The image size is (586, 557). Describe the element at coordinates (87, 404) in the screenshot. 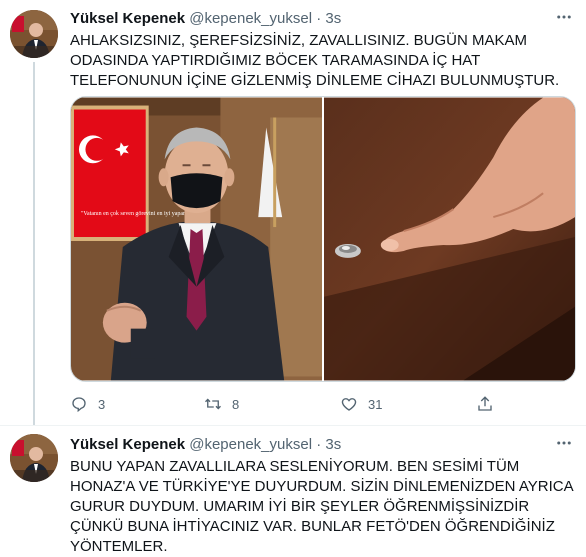

I see `reply-button: 3` at that location.